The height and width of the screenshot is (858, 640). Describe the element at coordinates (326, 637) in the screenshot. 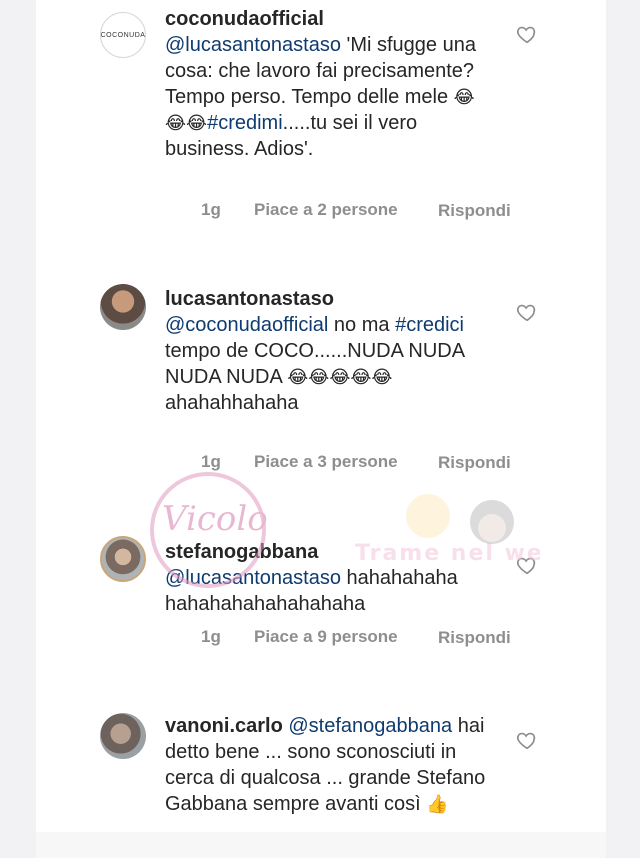

I see `likes-count-link: Piace a 9 persone` at that location.